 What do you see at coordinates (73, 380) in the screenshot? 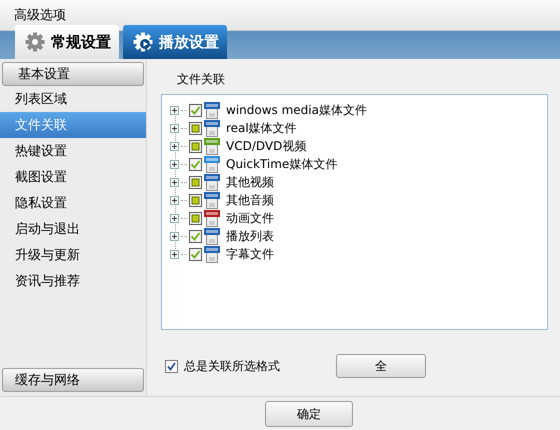
I see `sidebar-item: 缓存与网络` at bounding box center [73, 380].